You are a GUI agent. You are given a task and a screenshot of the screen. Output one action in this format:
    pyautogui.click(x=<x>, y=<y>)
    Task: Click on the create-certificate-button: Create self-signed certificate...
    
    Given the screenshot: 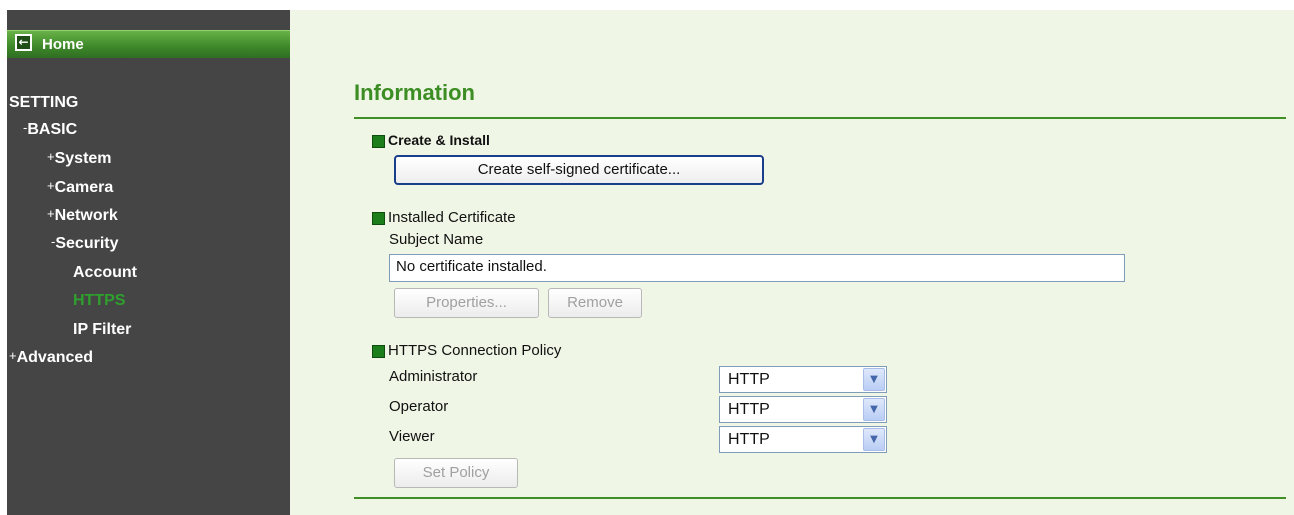 What is the action you would take?
    pyautogui.click(x=579, y=170)
    